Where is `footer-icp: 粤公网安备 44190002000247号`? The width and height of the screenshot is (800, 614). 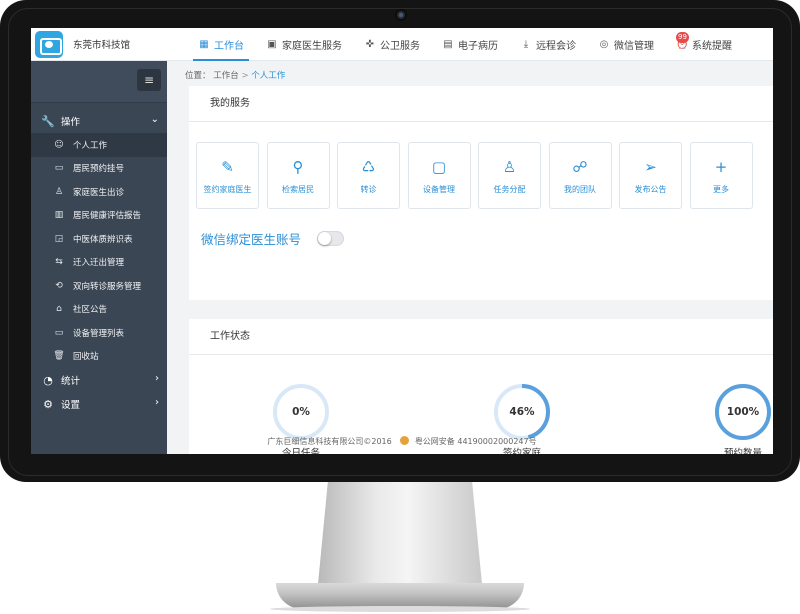
footer-icp: 粤公网安备 44190002000247号 is located at coordinates (476, 441).